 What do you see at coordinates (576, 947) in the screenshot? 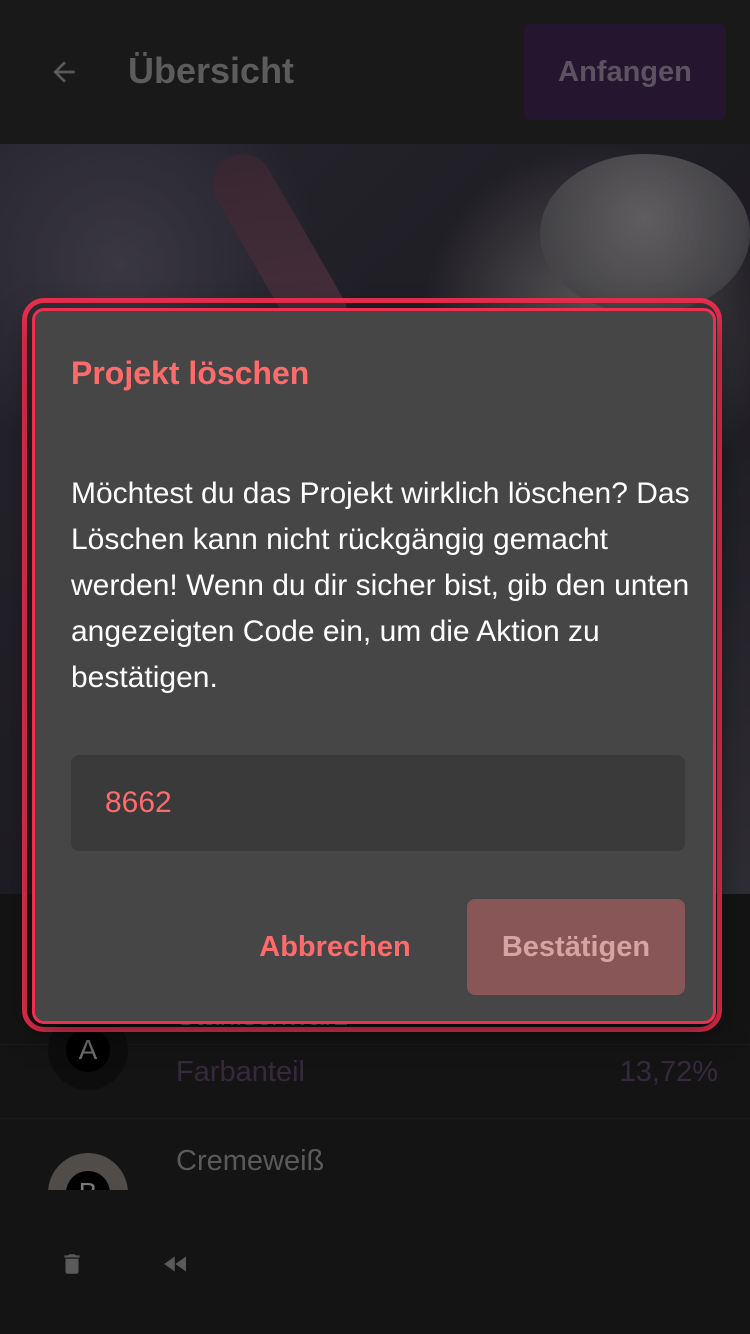
I see `confirm-button: Bestätigen` at bounding box center [576, 947].